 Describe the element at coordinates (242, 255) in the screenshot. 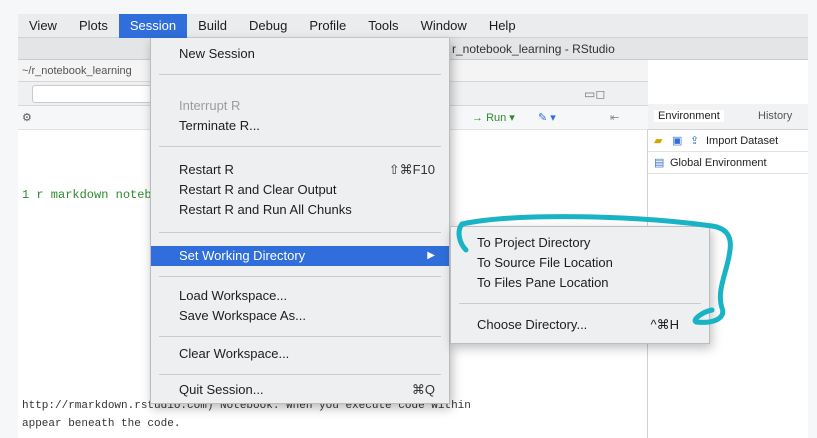

I see `menu-item-label: Set Working Directory` at that location.